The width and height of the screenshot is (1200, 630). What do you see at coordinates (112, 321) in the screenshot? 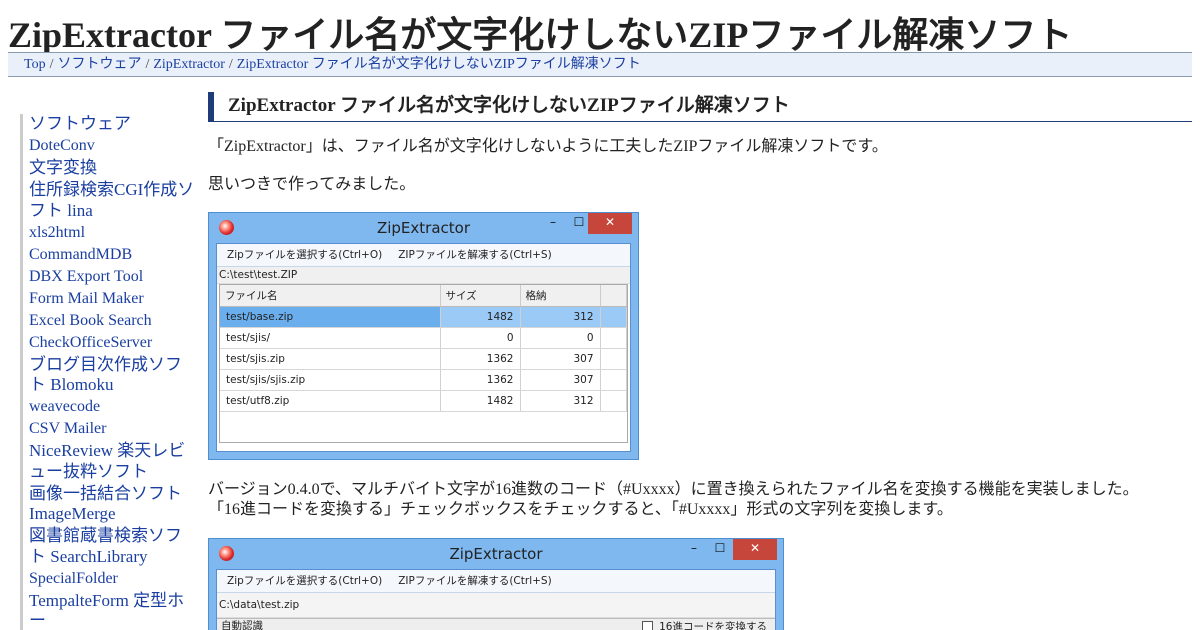
I see `sidebar-item-excel-book-search: Excel Book Search` at bounding box center [112, 321].